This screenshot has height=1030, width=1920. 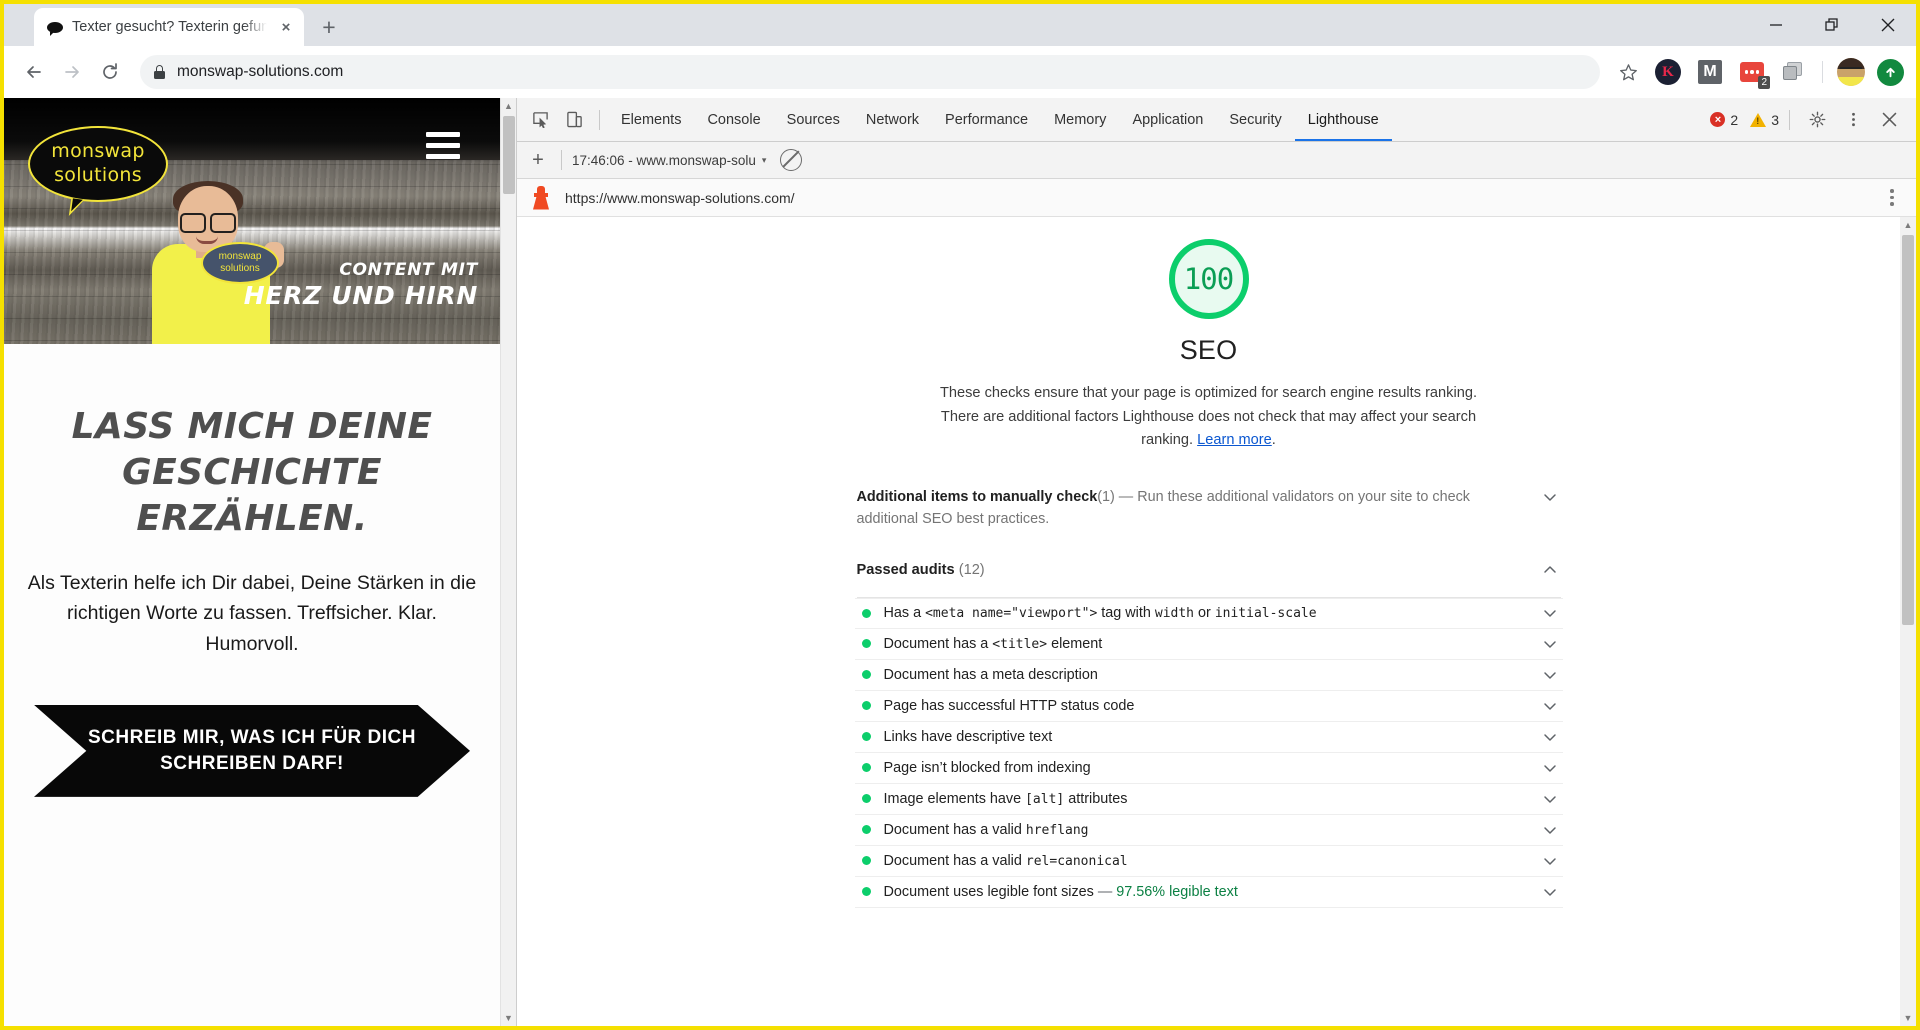 What do you see at coordinates (1550, 570) in the screenshot?
I see `chevron-up-icon` at bounding box center [1550, 570].